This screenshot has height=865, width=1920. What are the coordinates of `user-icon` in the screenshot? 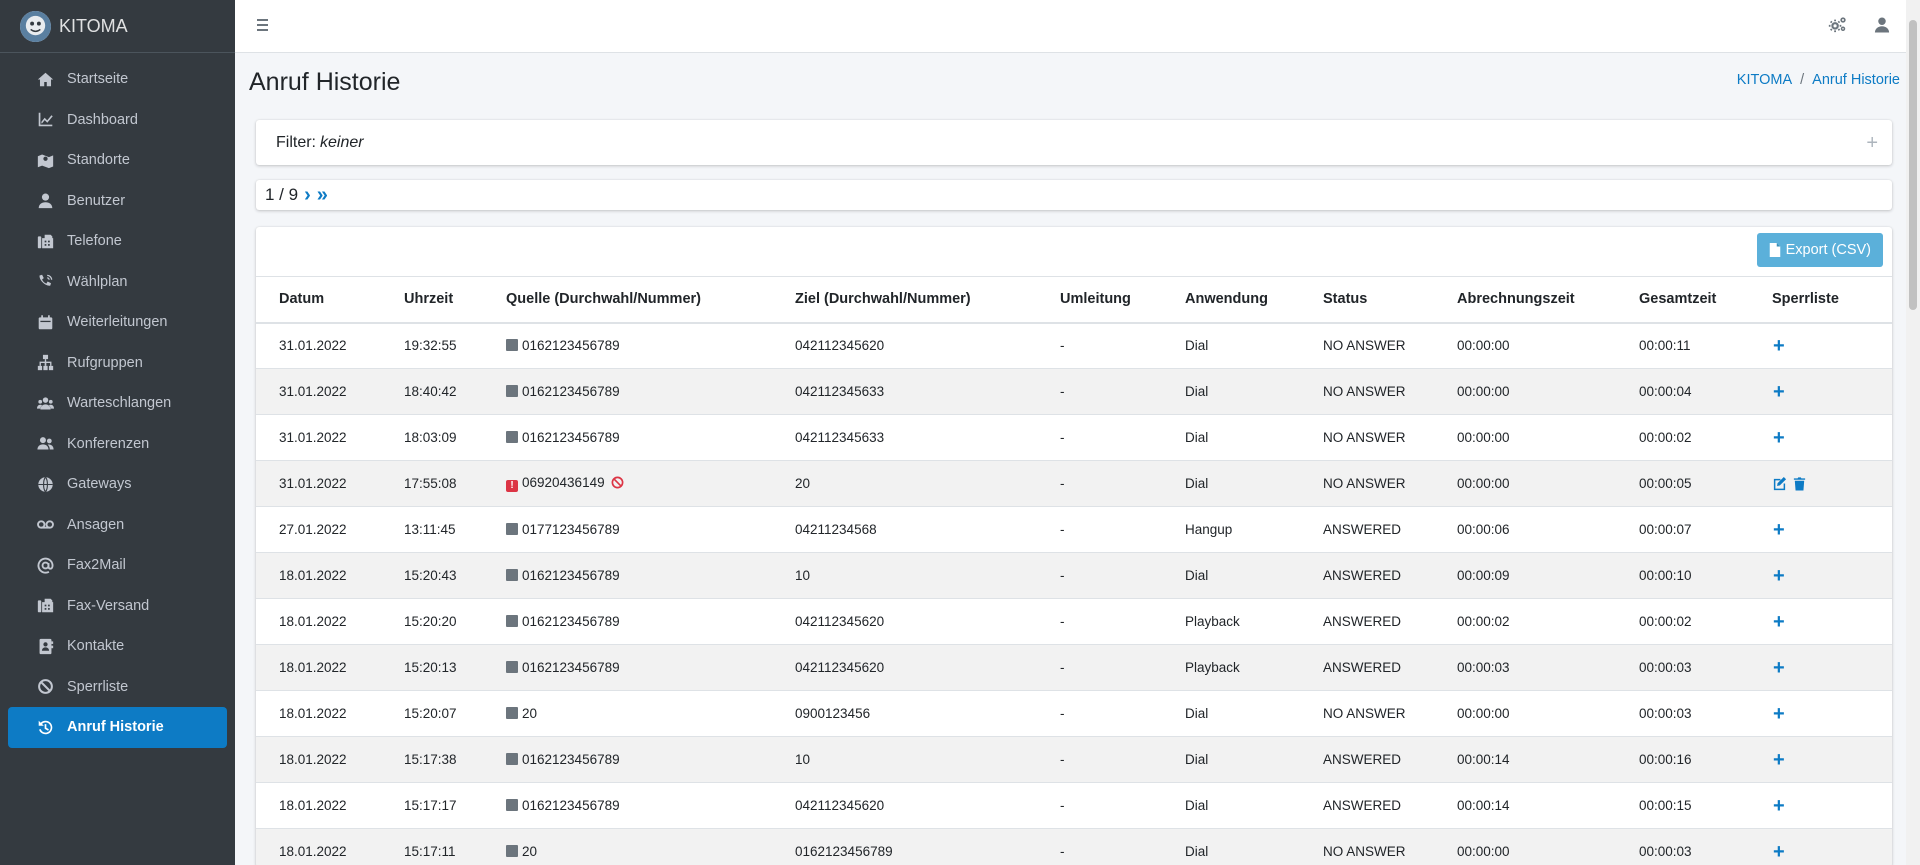 It's located at (45, 201).